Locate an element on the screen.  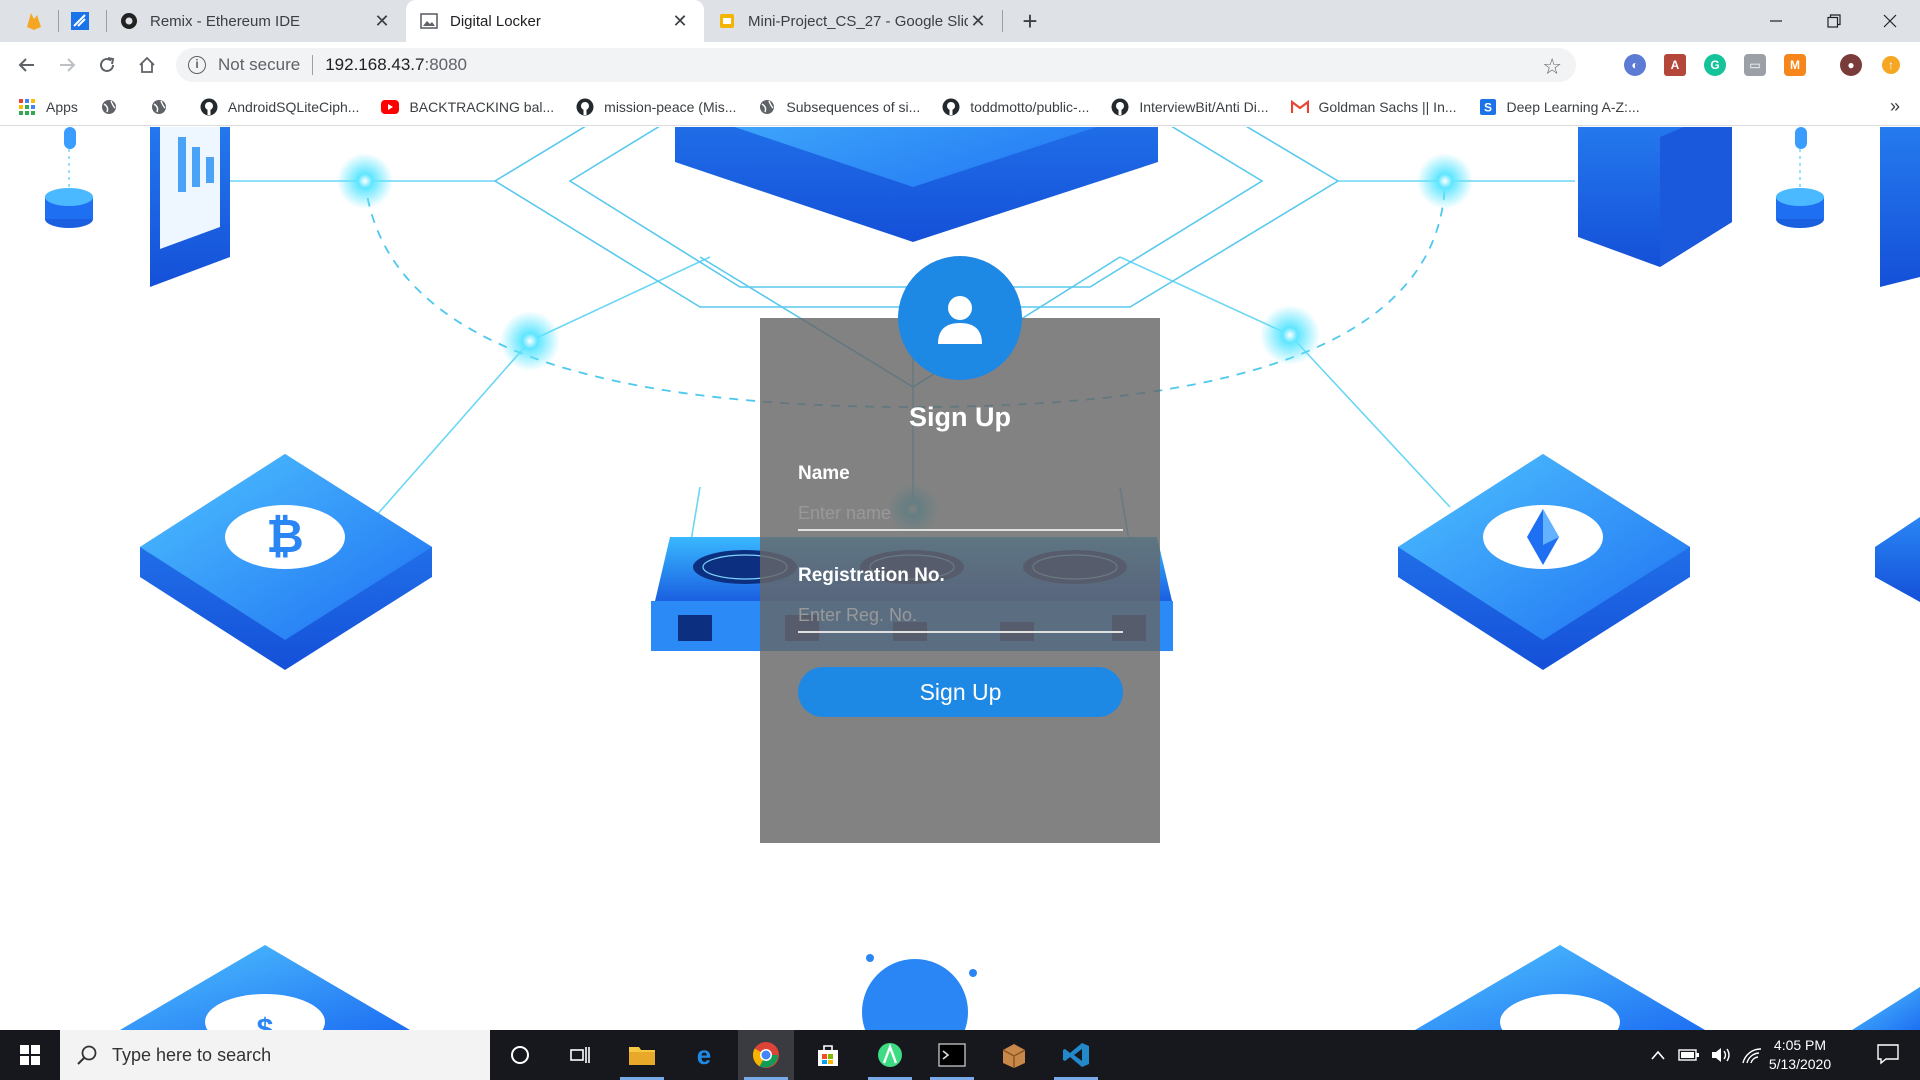
tab-title: Remix - Ethereum IDE is located at coordinates (225, 21).